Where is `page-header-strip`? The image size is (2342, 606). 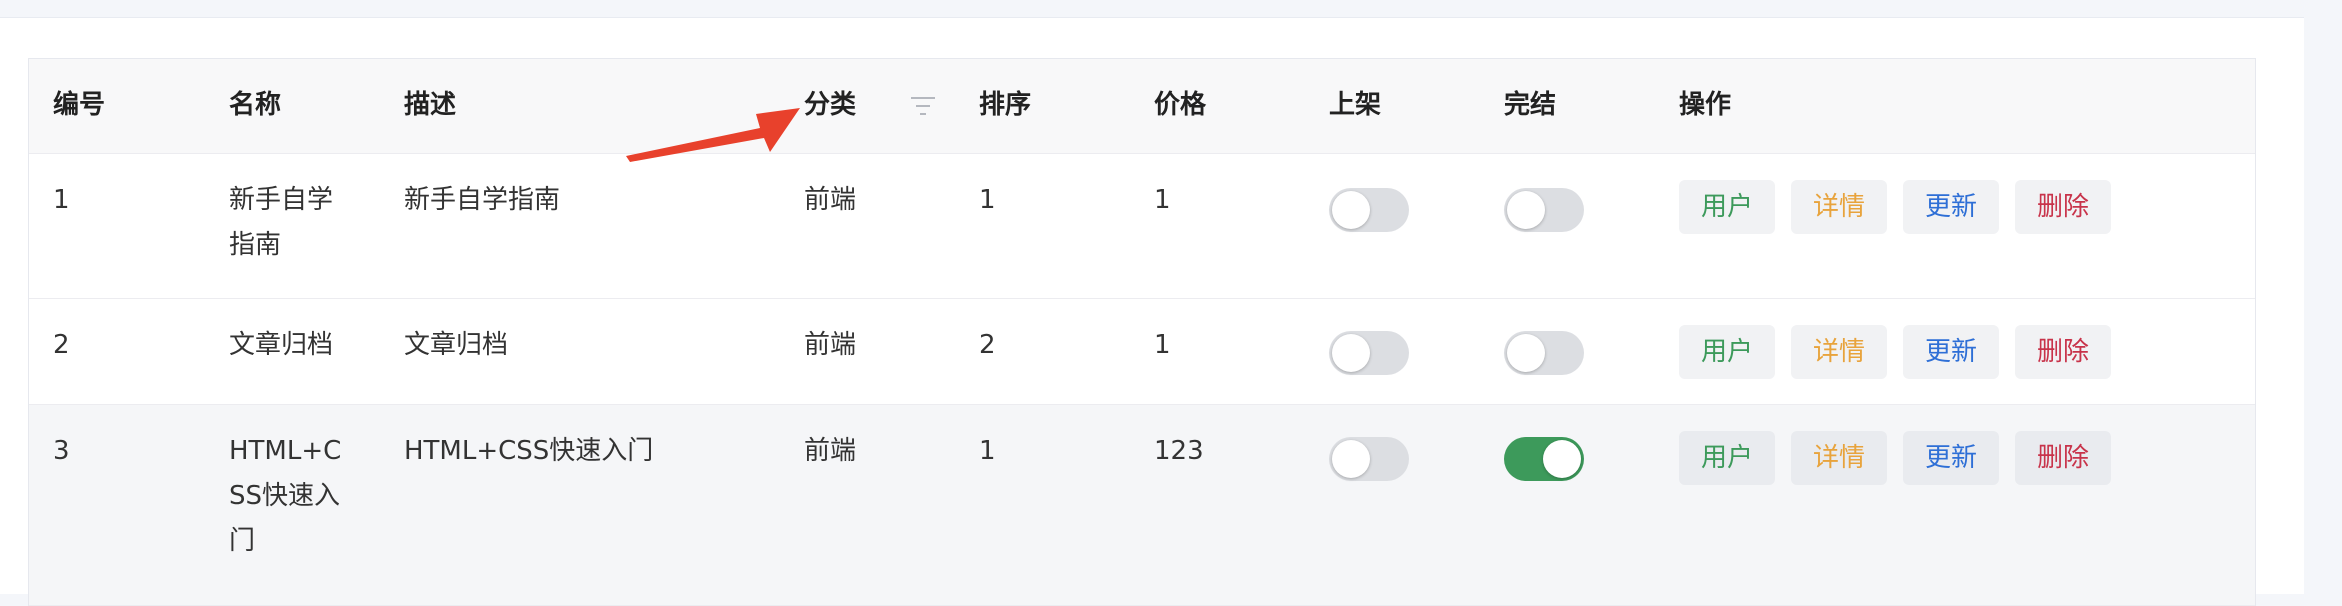 page-header-strip is located at coordinates (1152, 9).